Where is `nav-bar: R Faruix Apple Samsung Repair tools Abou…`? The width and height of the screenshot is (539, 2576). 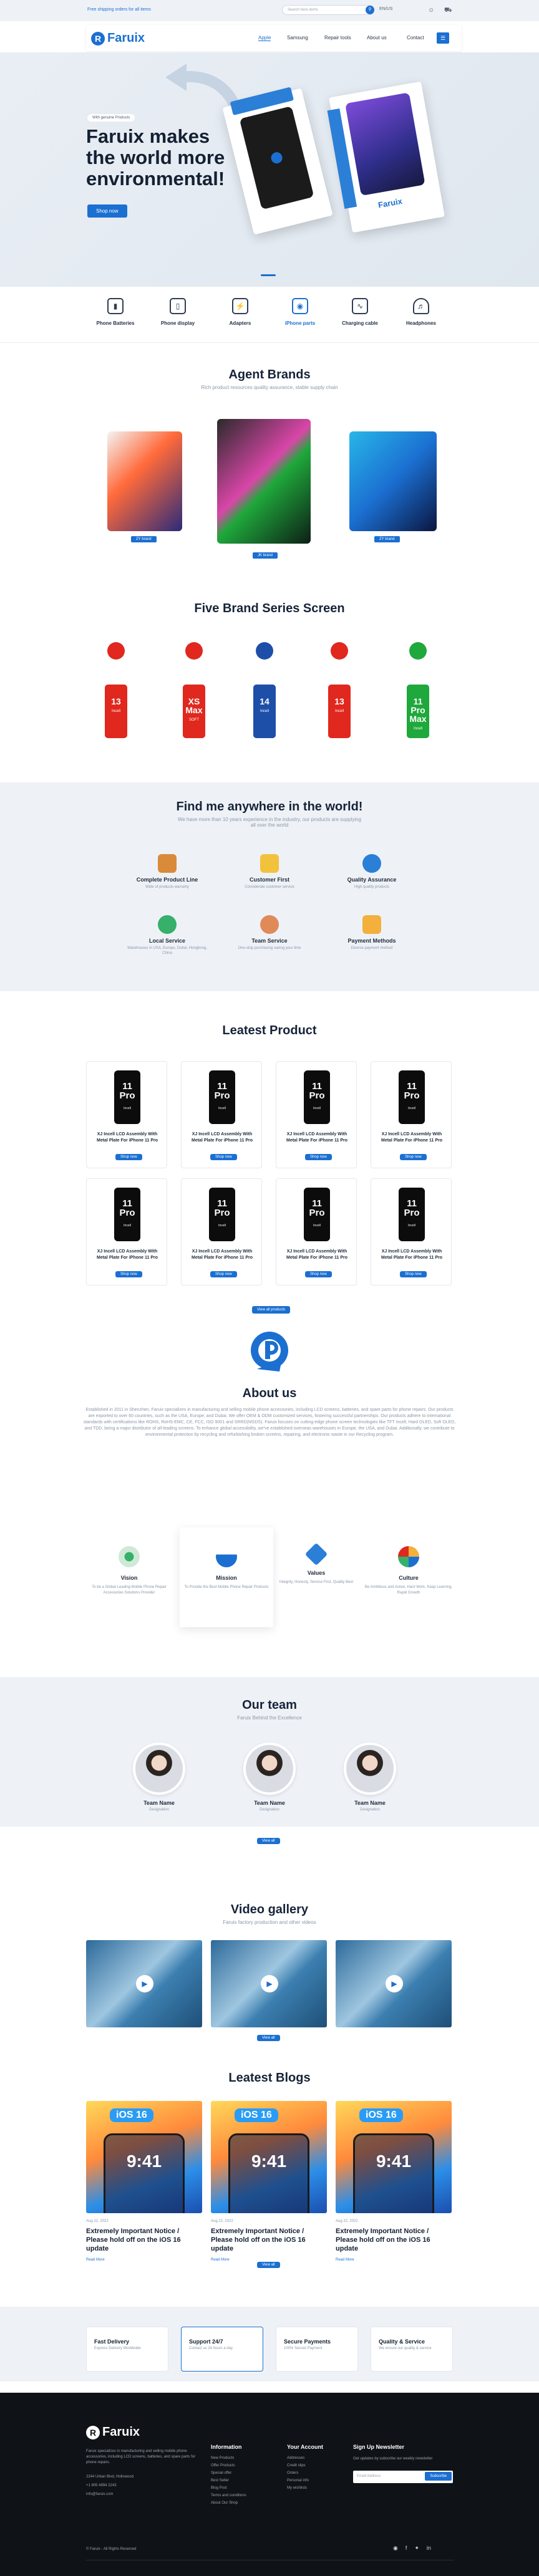 nav-bar: R Faruix Apple Samsung Repair tools Abou… is located at coordinates (274, 38).